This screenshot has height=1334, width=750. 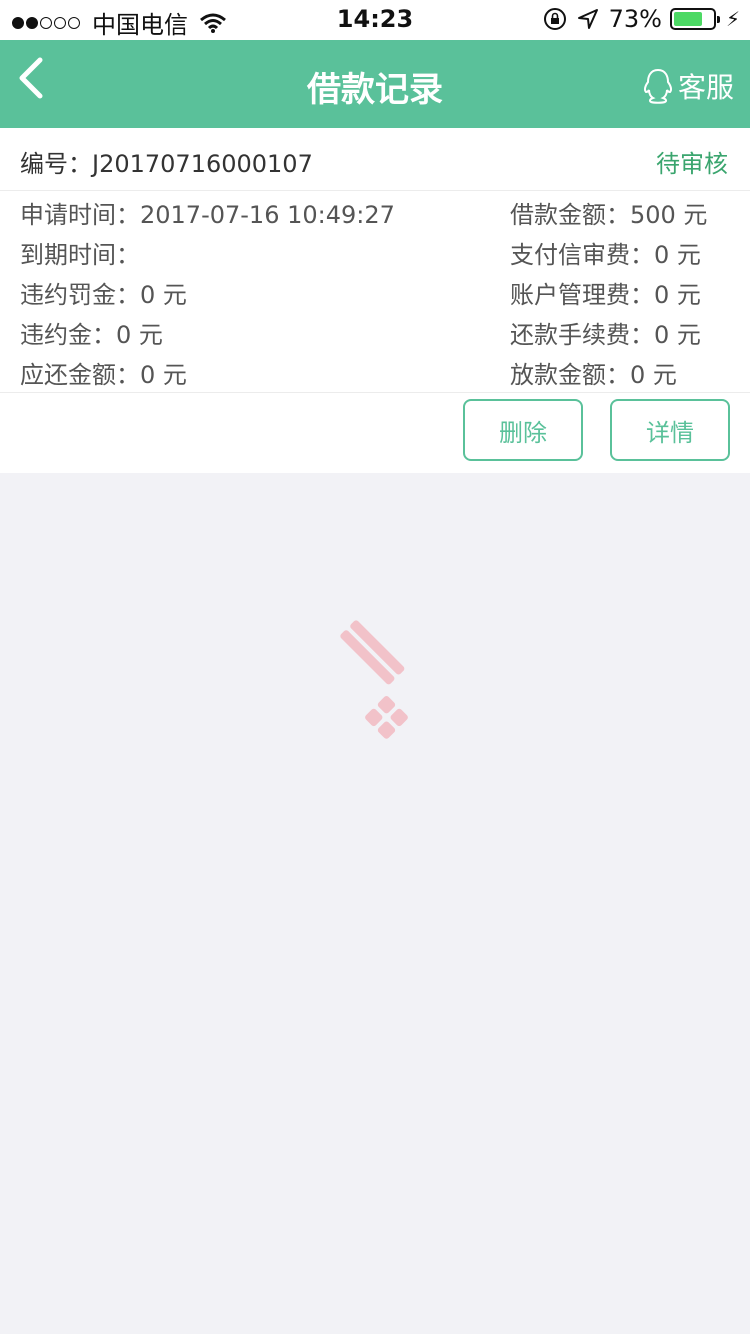 I want to click on status-right: 73% ⚡, so click(x=641, y=19).